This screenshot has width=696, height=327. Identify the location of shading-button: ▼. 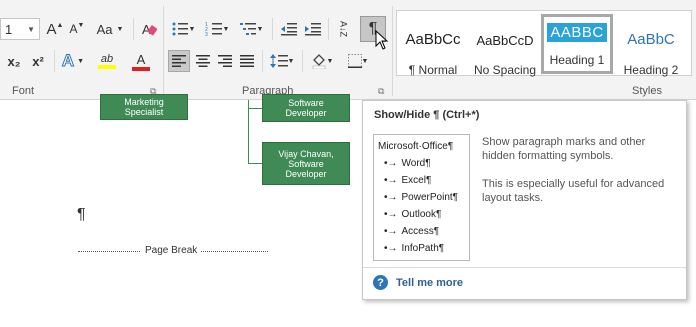
(322, 61).